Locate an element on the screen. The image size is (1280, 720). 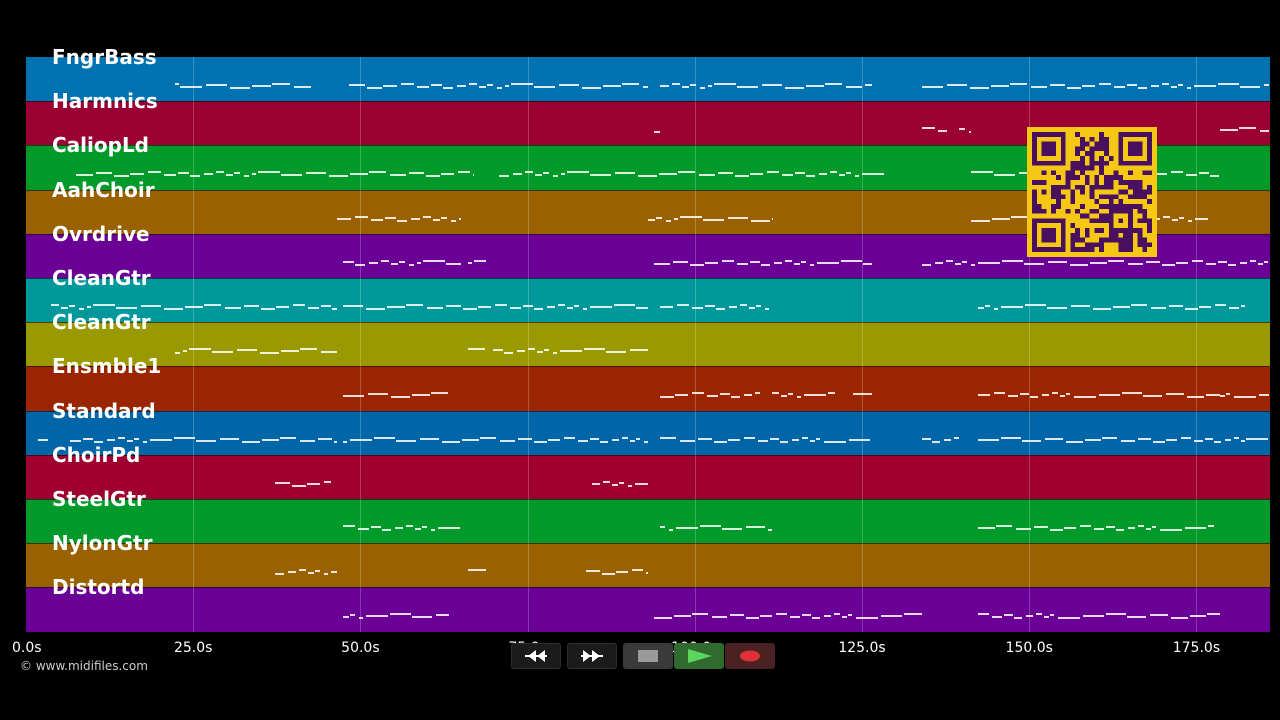
rewind-button is located at coordinates (536, 656).